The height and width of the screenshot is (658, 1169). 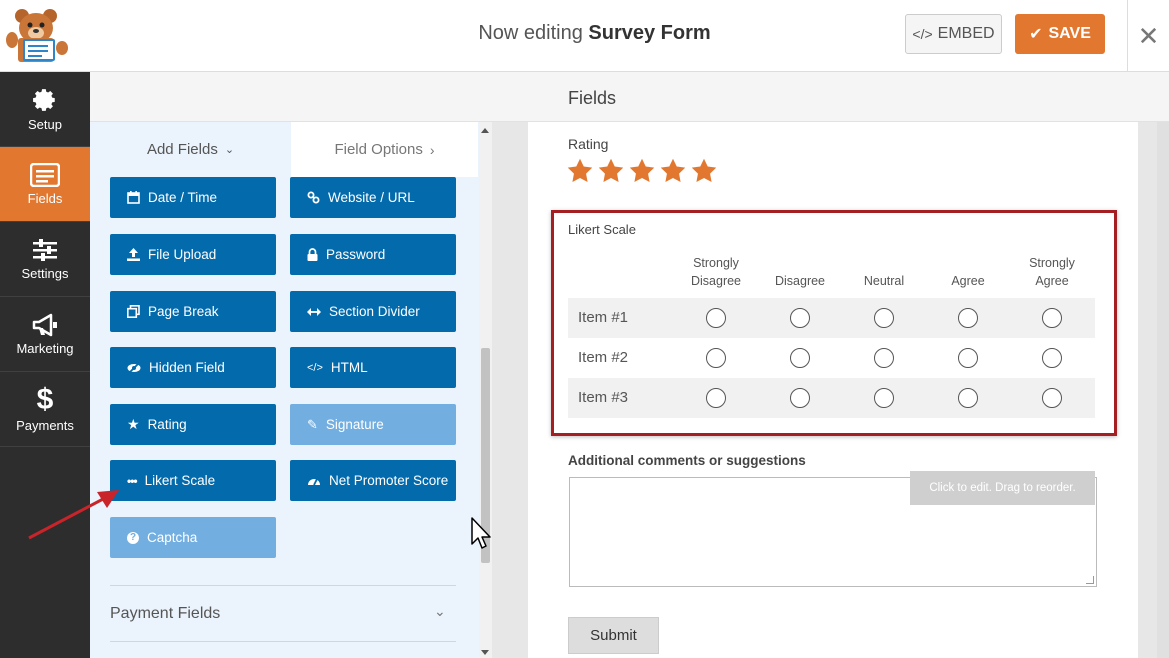 I want to click on nav-item-setup: Setup, so click(x=45, y=109).